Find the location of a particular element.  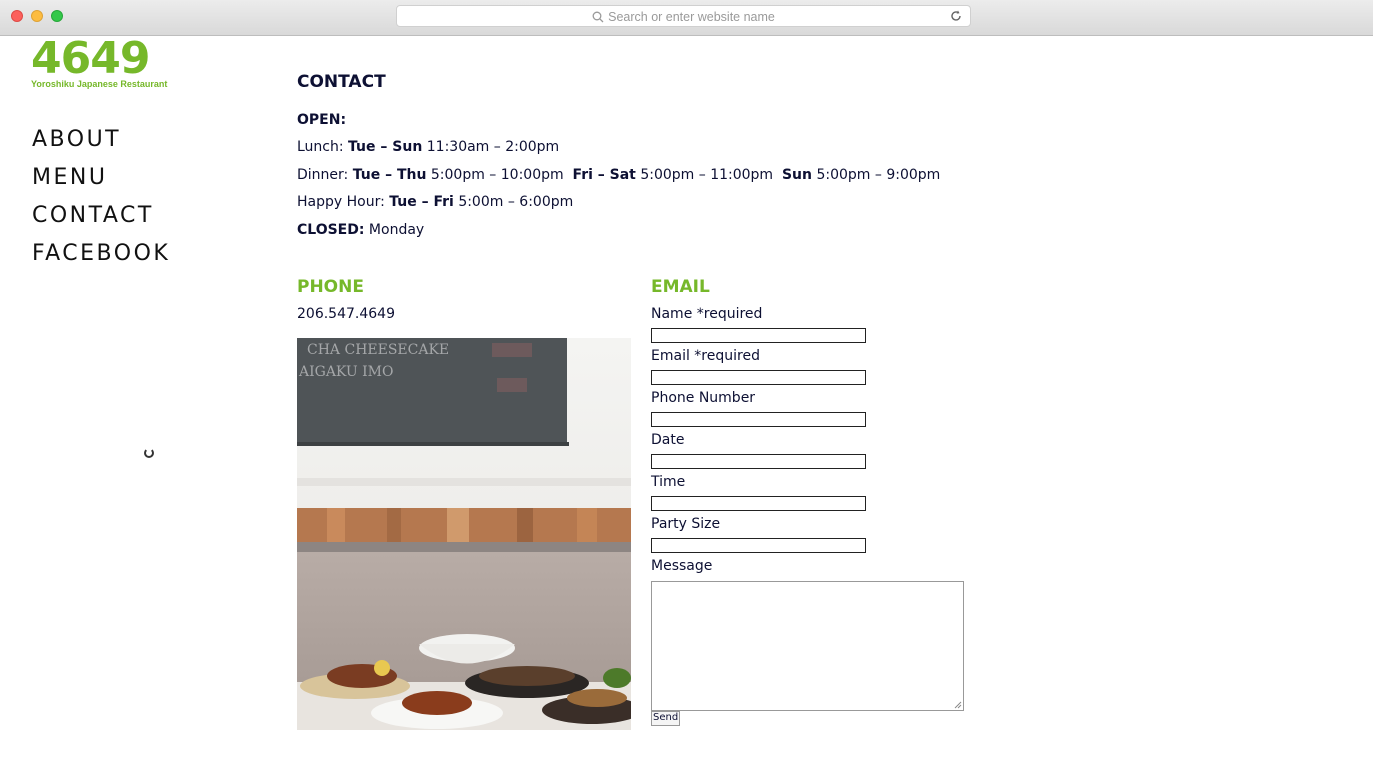

logo: 4649 Yoroshiku Japanese Restaurant is located at coordinates (106, 61).